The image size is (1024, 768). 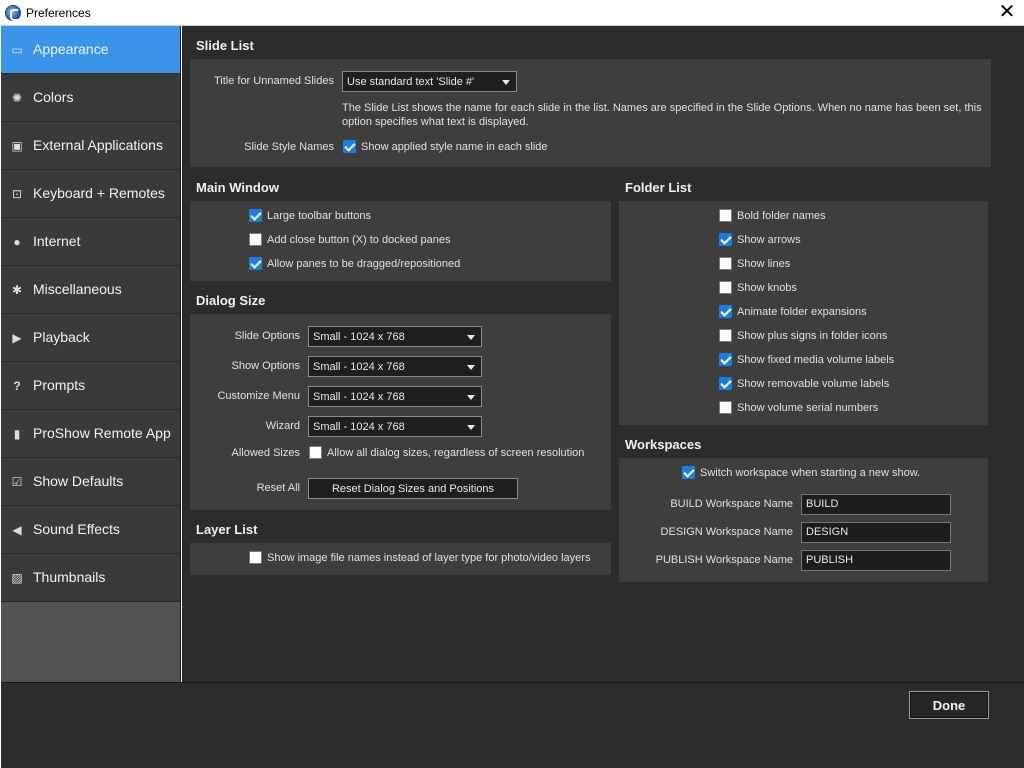 I want to click on slide-style-names-label: Slide Style Names, so click(x=289, y=147).